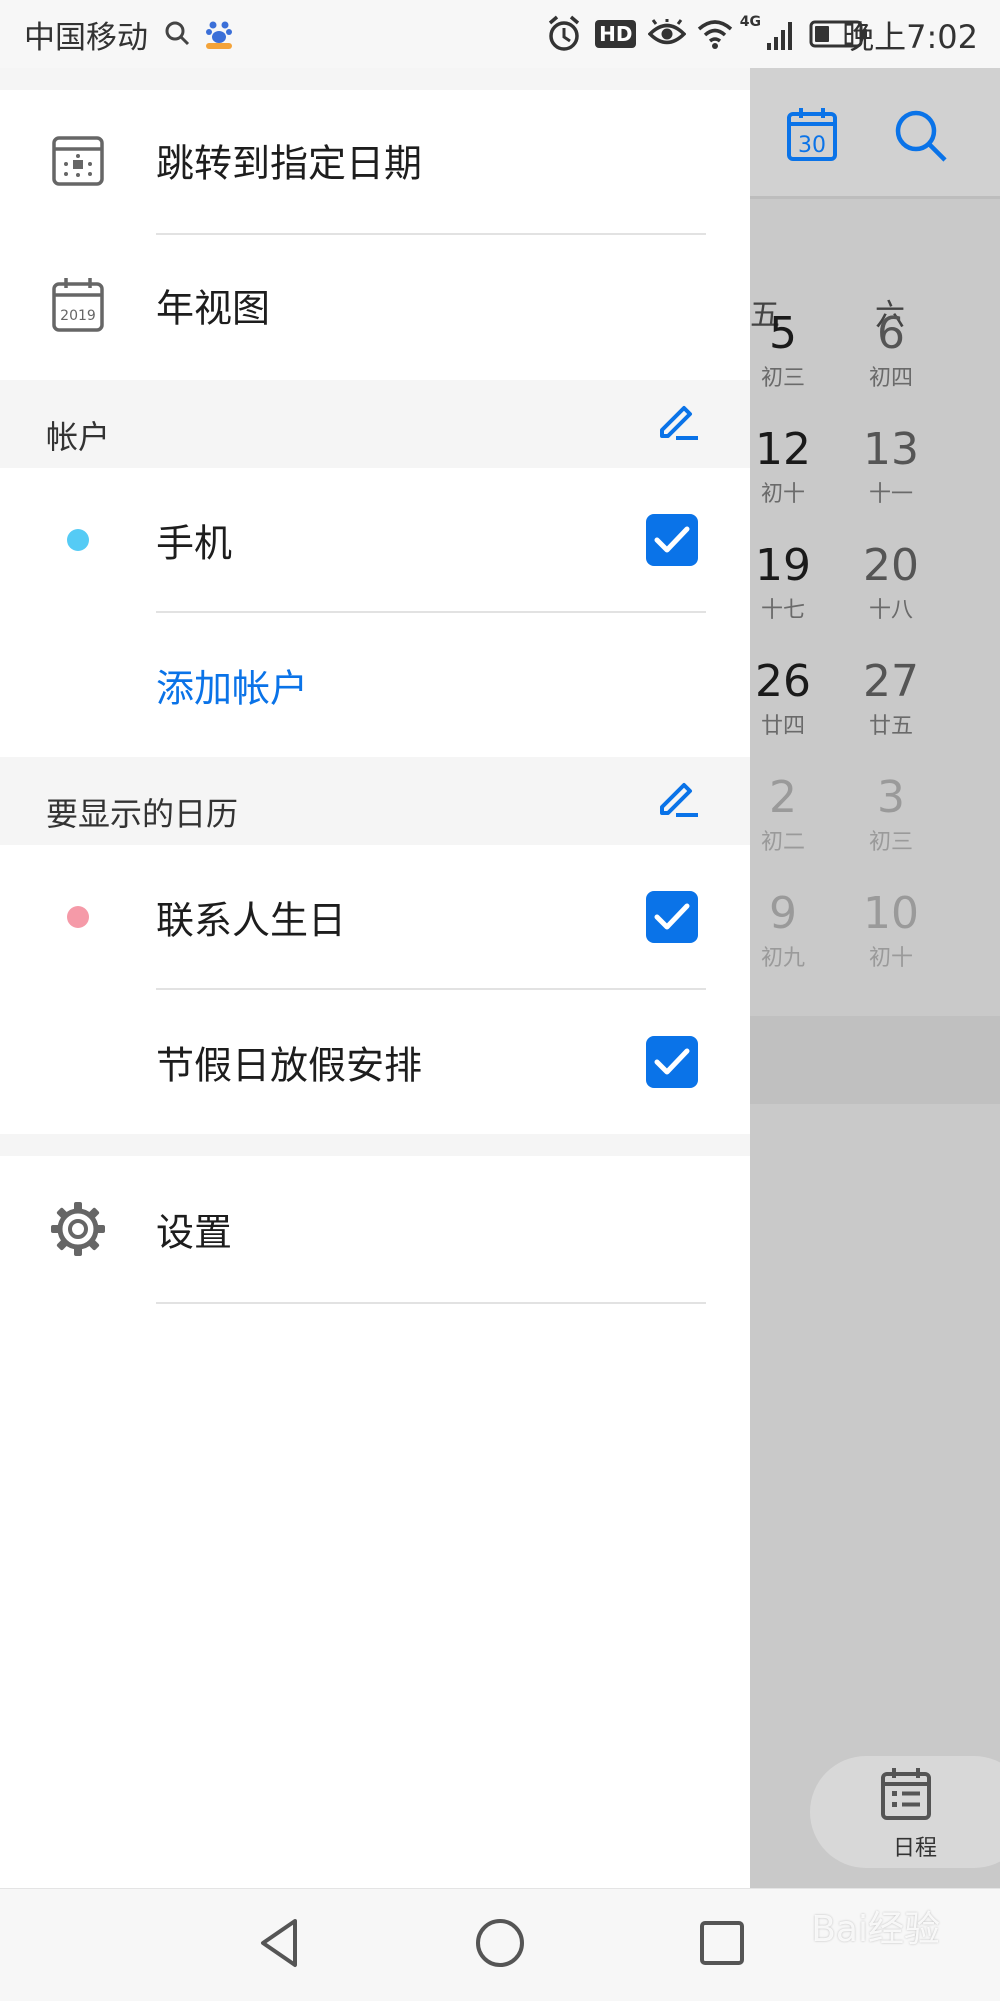 The height and width of the screenshot is (2001, 1000). I want to click on calendar-goto-icon, so click(78, 161).